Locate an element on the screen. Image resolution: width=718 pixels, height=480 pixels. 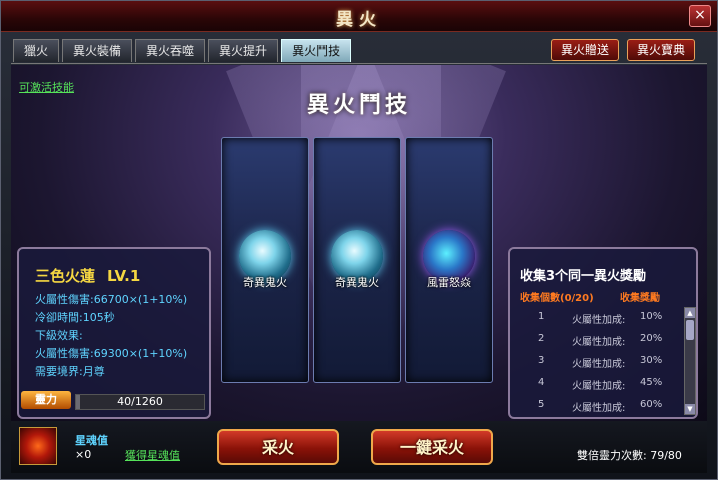
reward-index: 4 is located at coordinates (541, 382).